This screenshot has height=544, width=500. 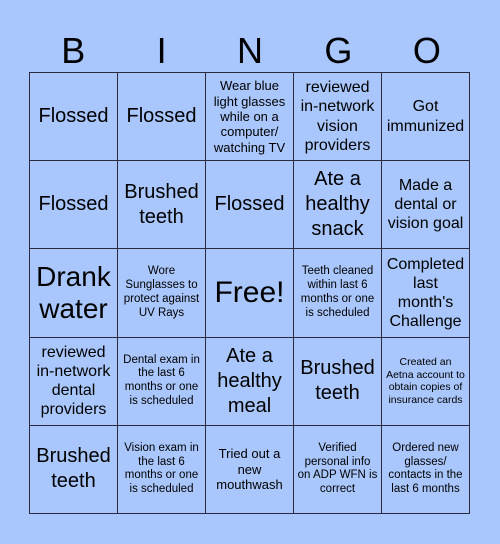 I want to click on header-letter-n: N, so click(x=250, y=50).